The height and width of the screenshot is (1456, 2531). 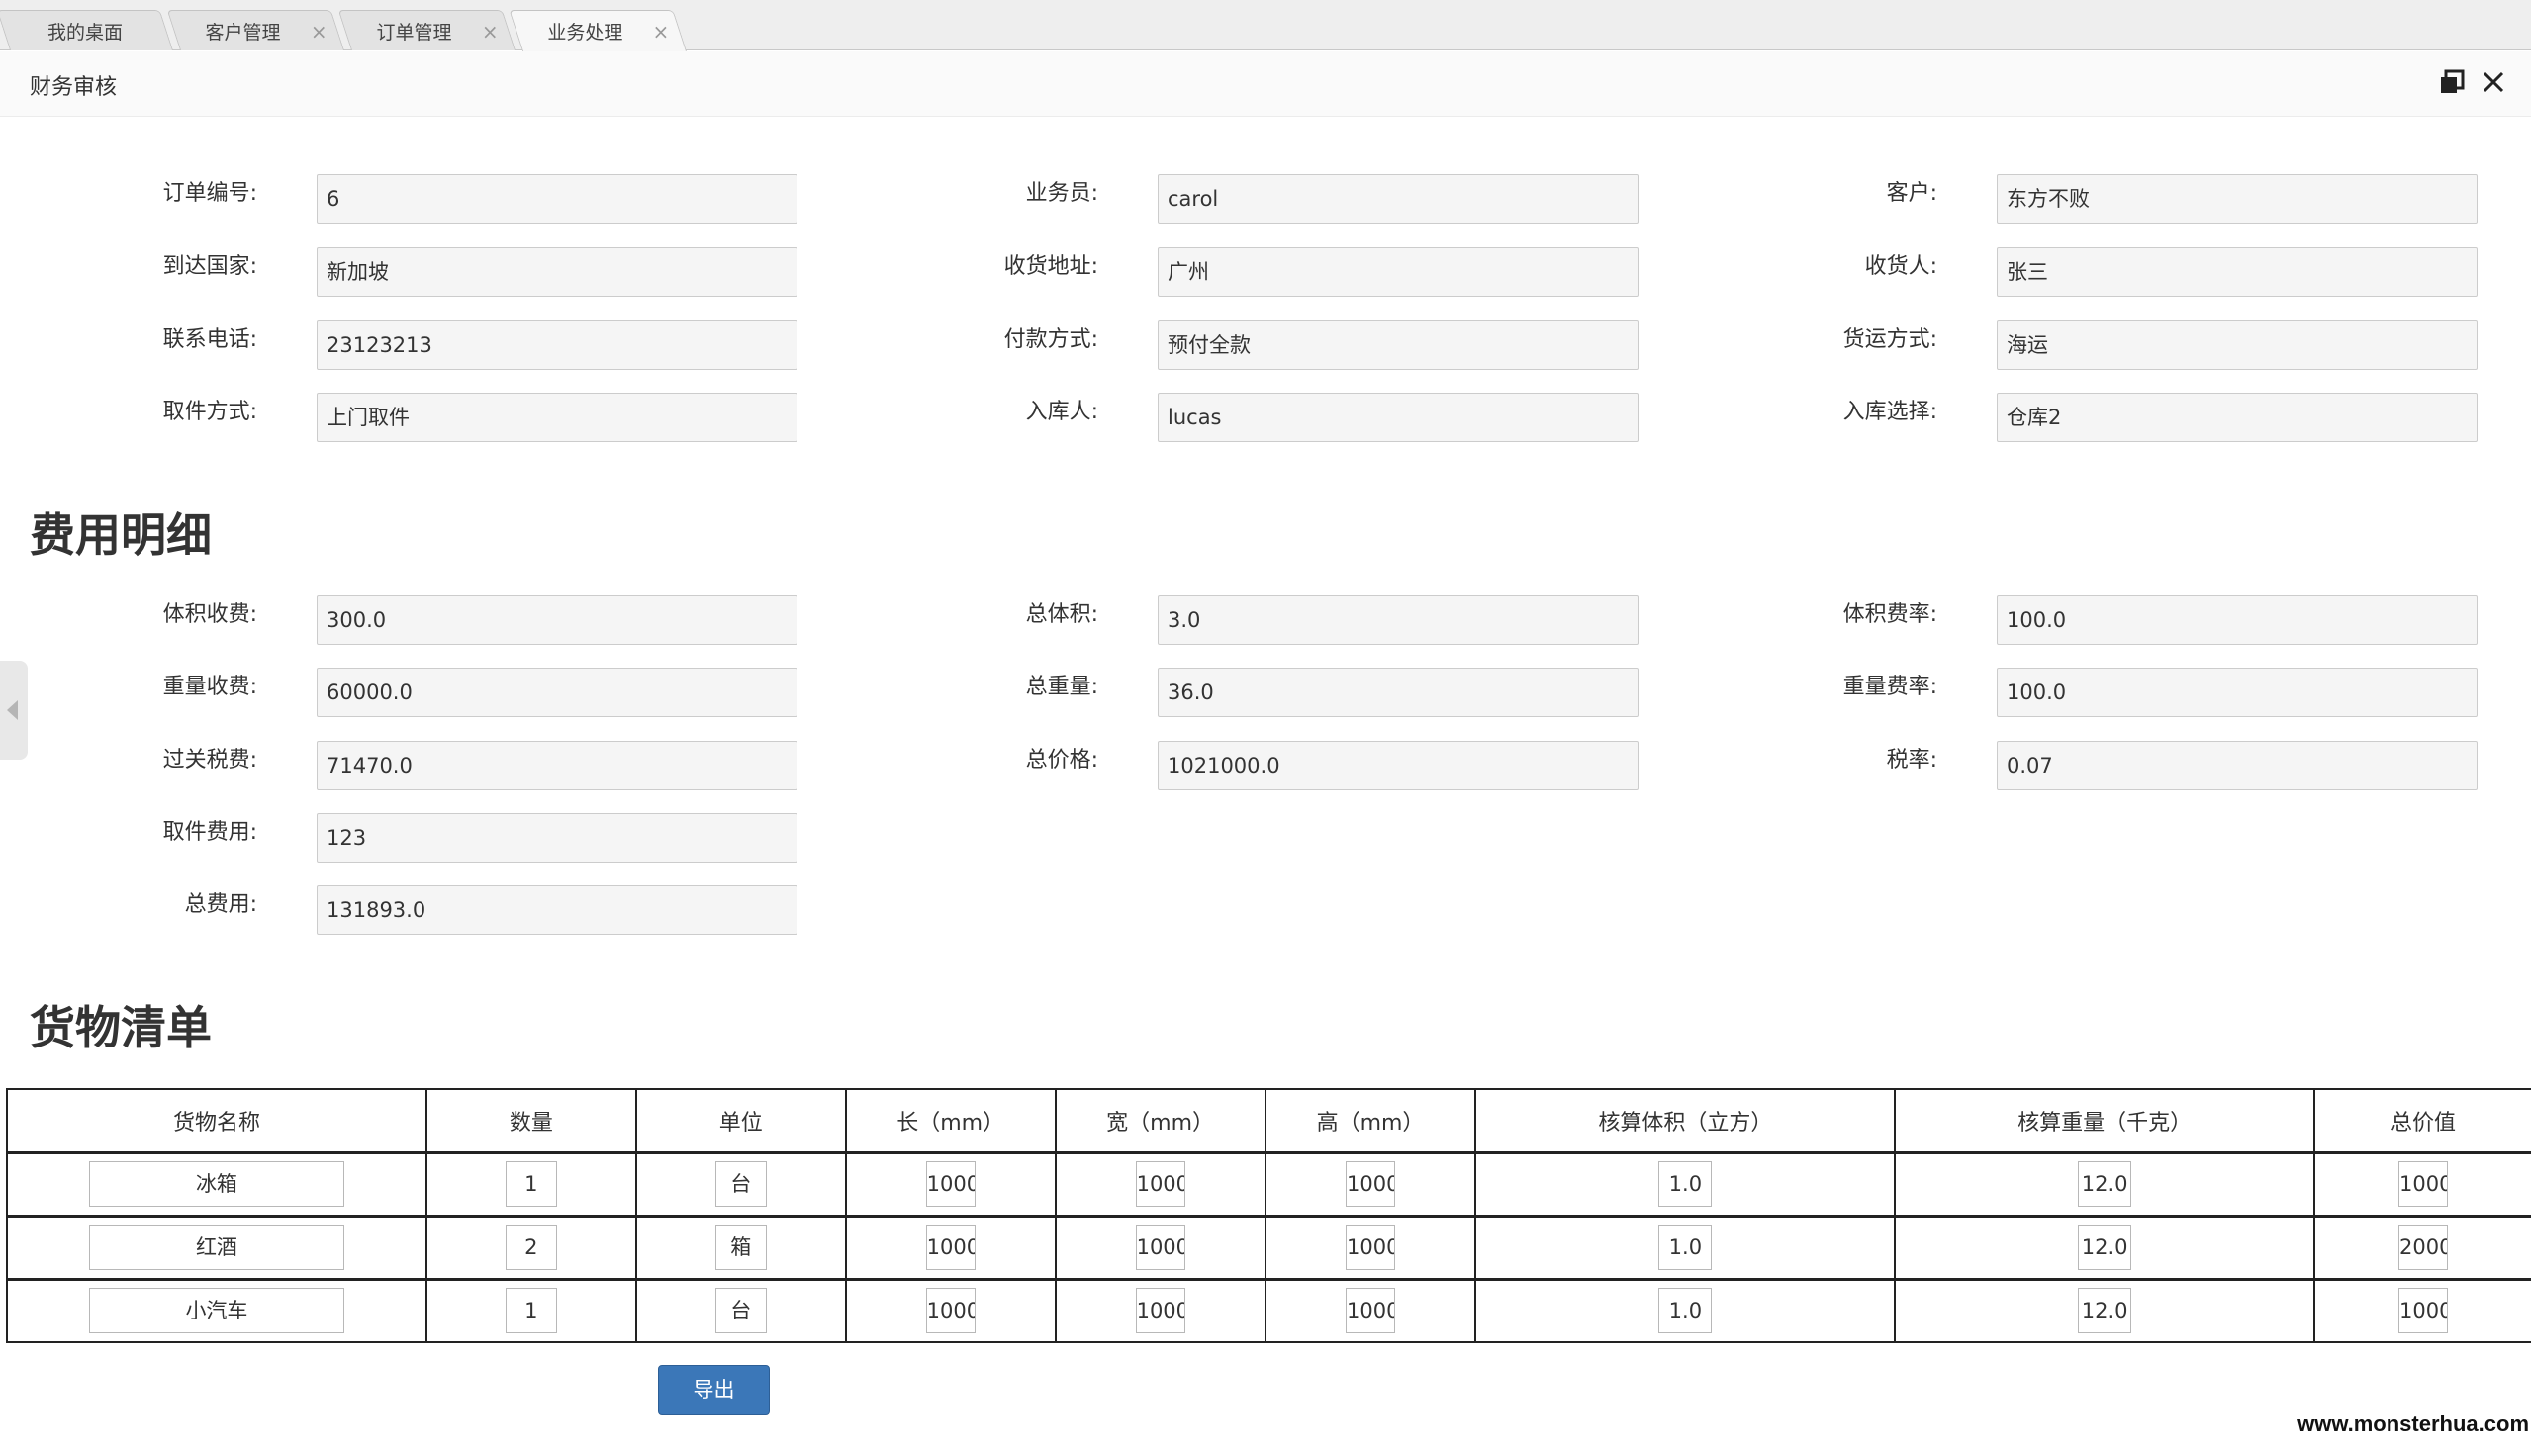 What do you see at coordinates (220, 904) in the screenshot?
I see `total-fee-label: 总费用:` at bounding box center [220, 904].